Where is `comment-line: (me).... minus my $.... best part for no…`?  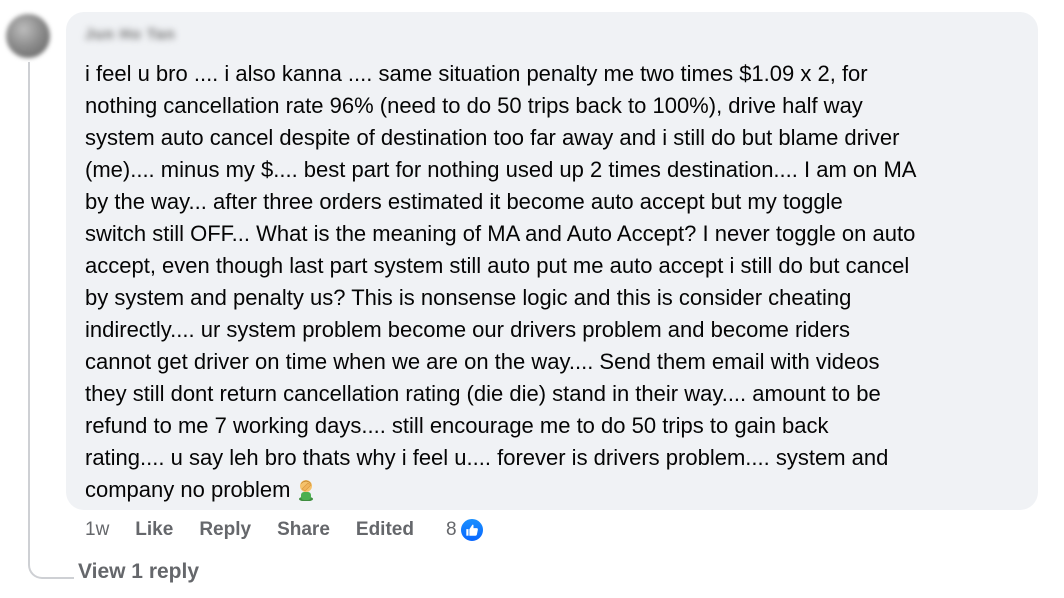
comment-line: (me).... minus my $.... best part for no… is located at coordinates (501, 169).